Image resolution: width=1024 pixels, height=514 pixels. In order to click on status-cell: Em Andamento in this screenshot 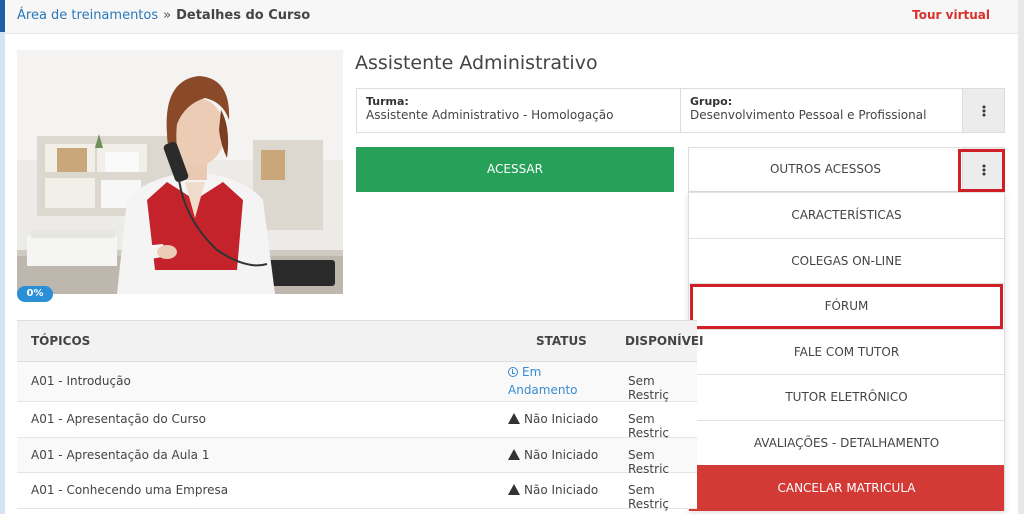, I will do `click(543, 381)`.